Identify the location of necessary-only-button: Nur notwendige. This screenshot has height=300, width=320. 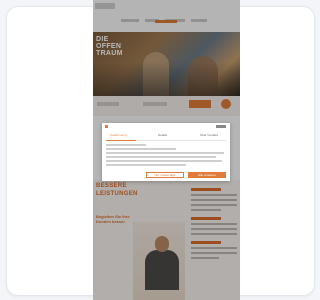
(165, 175).